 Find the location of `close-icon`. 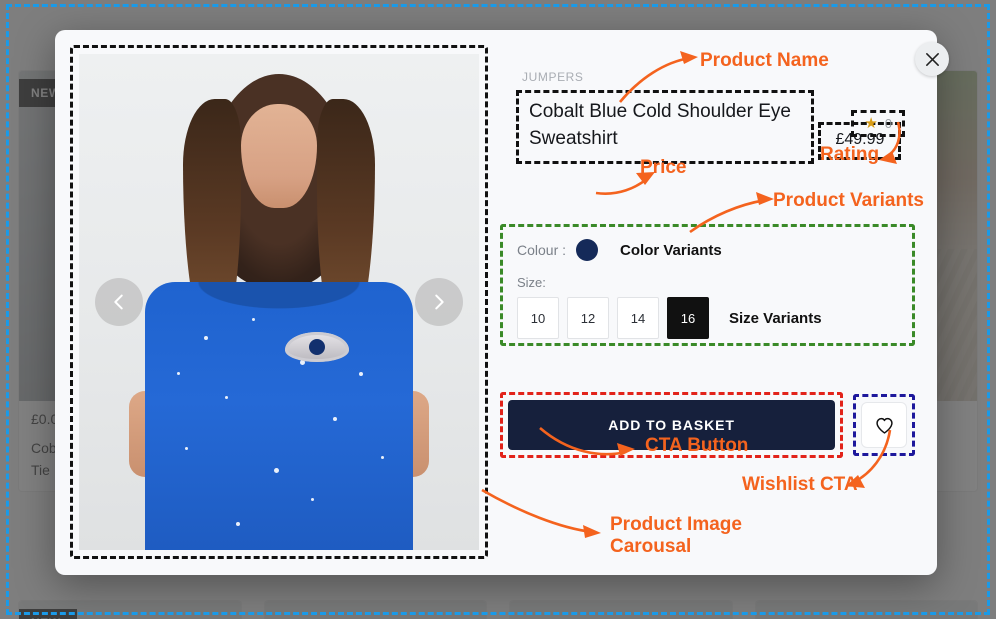

close-icon is located at coordinates (932, 59).